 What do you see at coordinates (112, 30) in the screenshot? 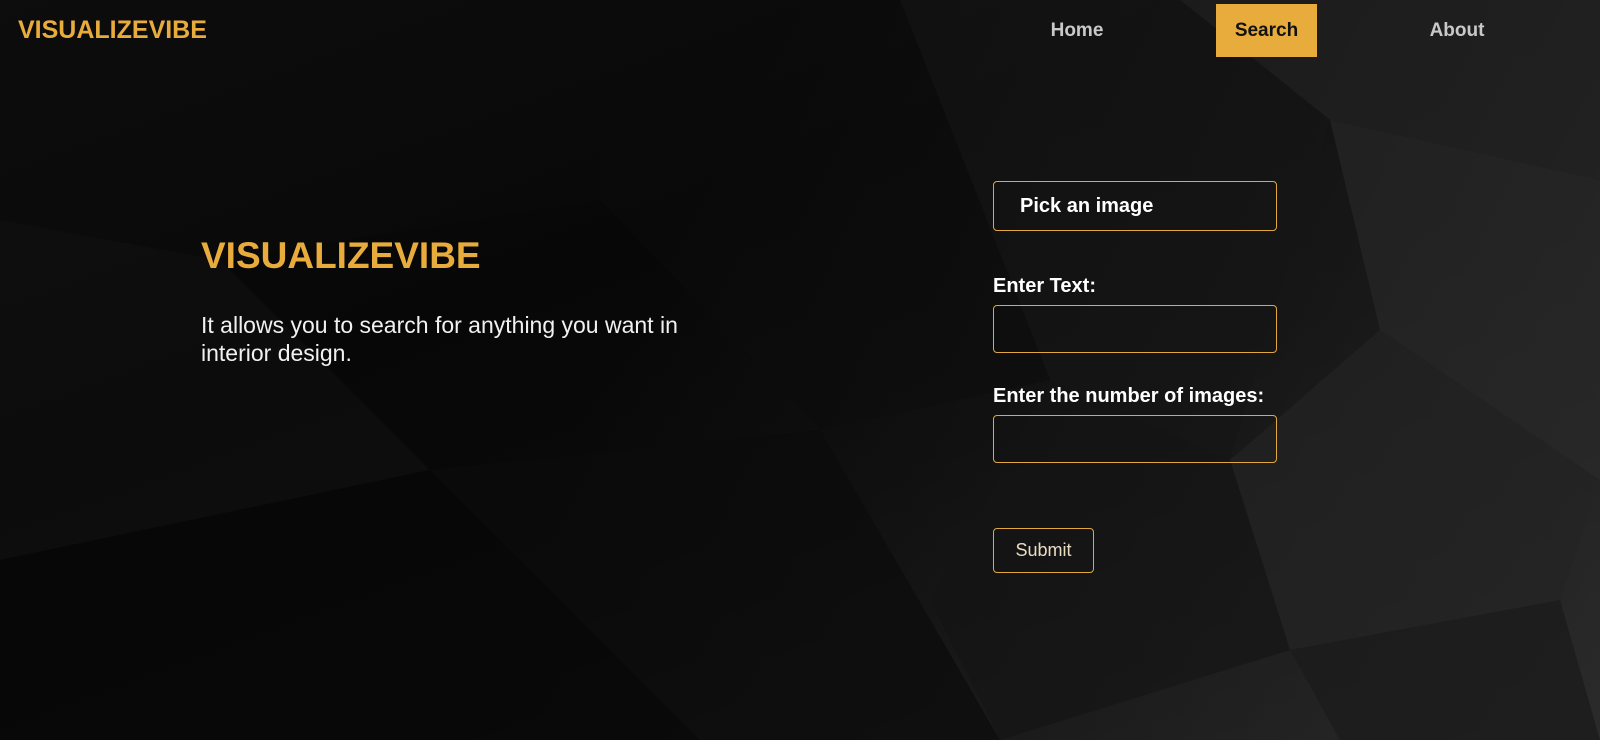
I see `brand-logo: VISUALIZEVIBE` at bounding box center [112, 30].